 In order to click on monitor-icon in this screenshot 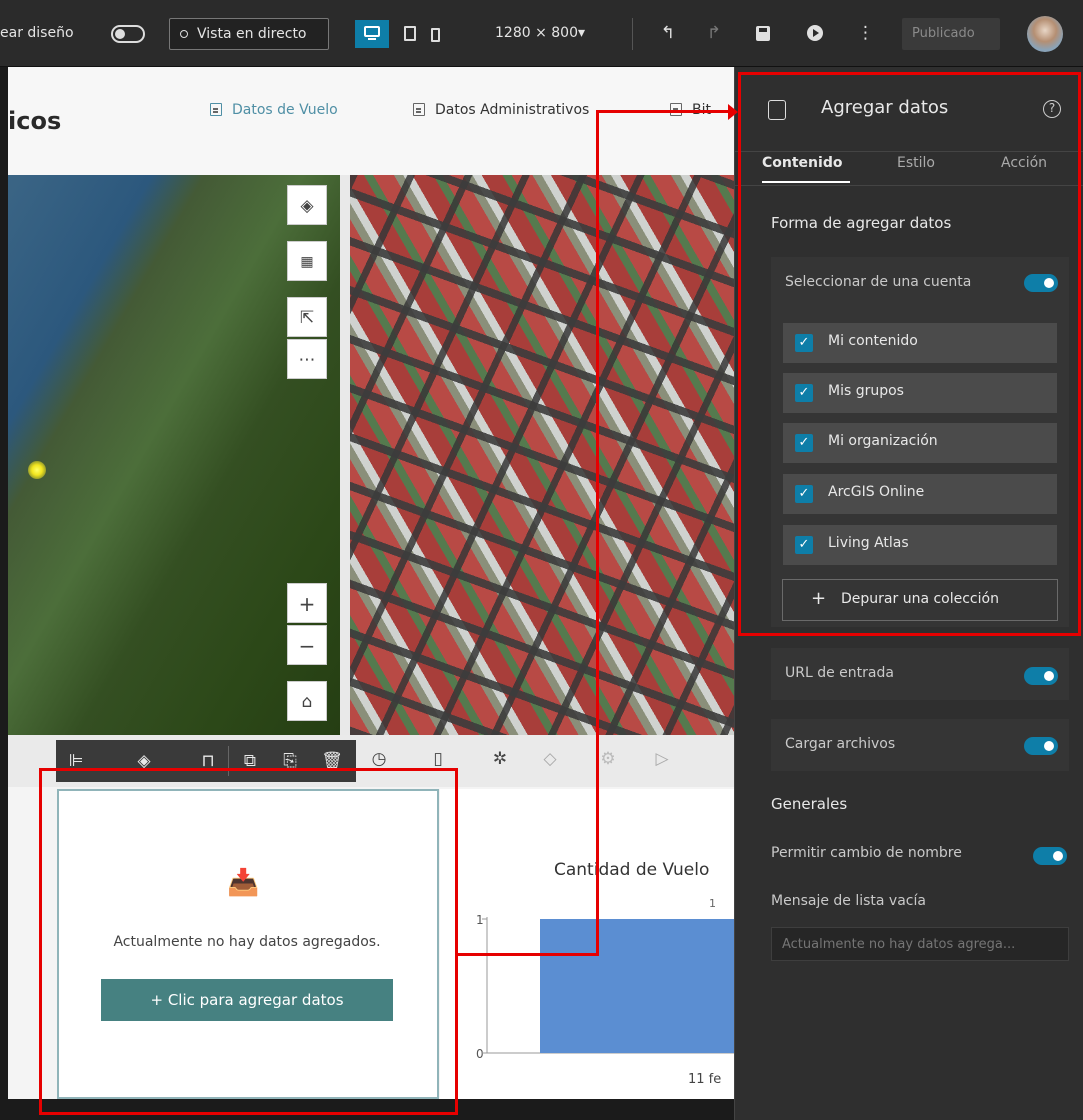, I will do `click(372, 31)`.